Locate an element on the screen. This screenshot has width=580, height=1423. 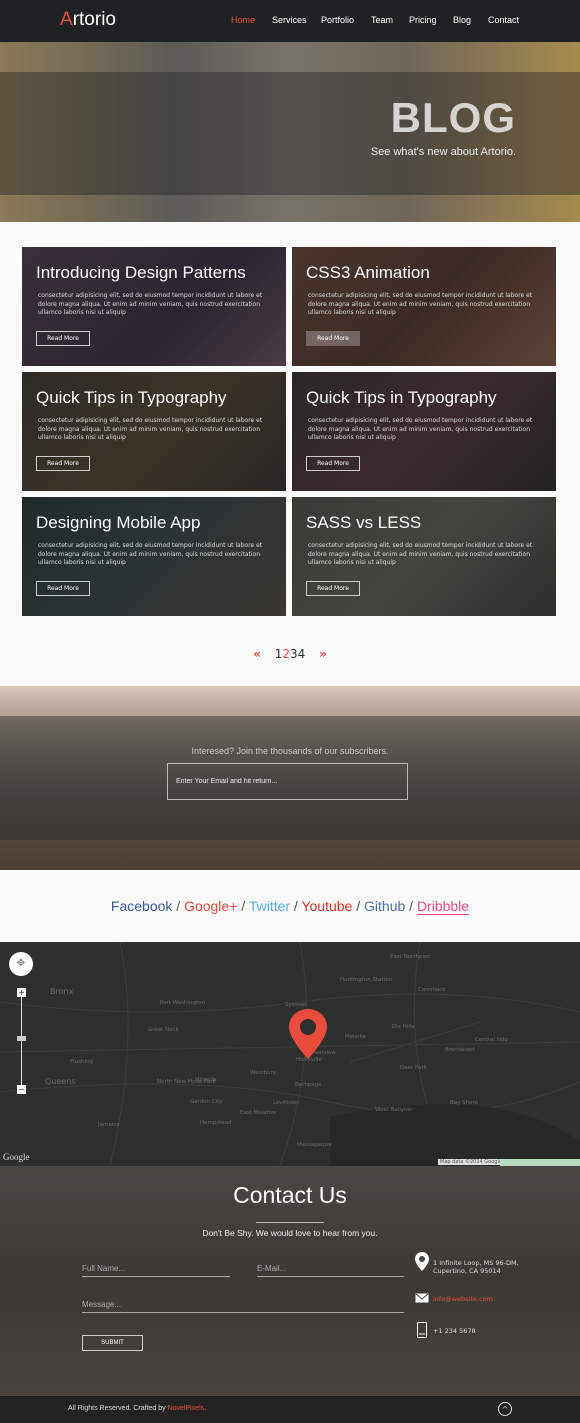
address-line2: Cupertino, CA 95014 is located at coordinates (467, 1271).